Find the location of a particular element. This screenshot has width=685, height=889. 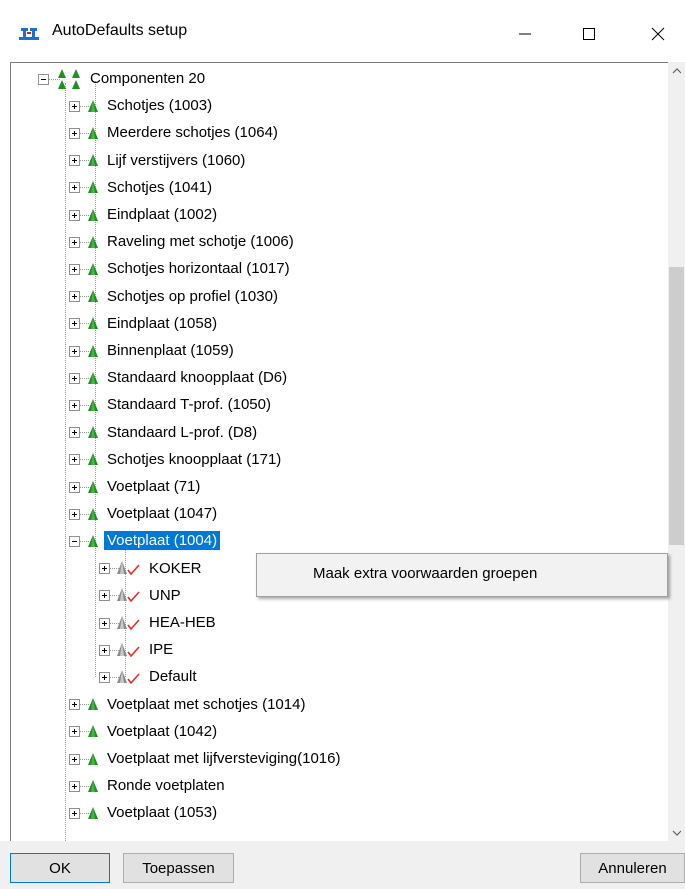

tree-item: Voetplaat met lijfversteviging(1016) is located at coordinates (223, 758).